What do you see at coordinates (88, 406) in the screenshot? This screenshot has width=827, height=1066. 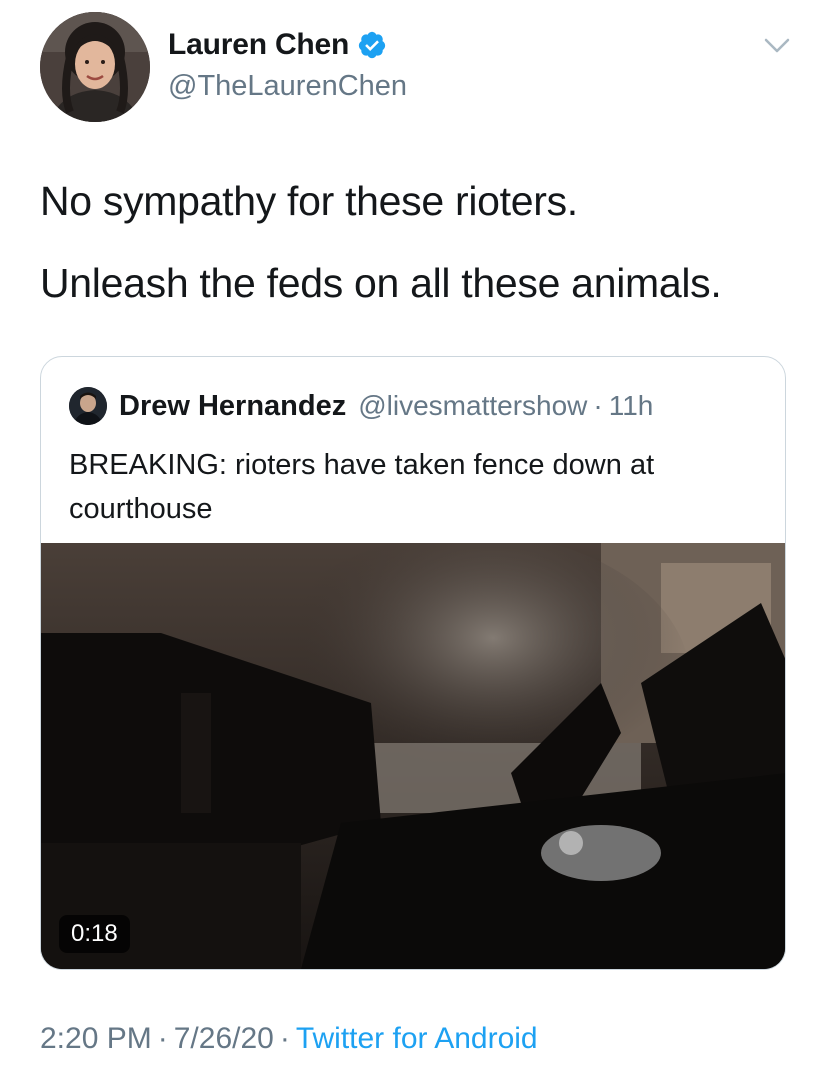 I see `quoted-author-avatar` at bounding box center [88, 406].